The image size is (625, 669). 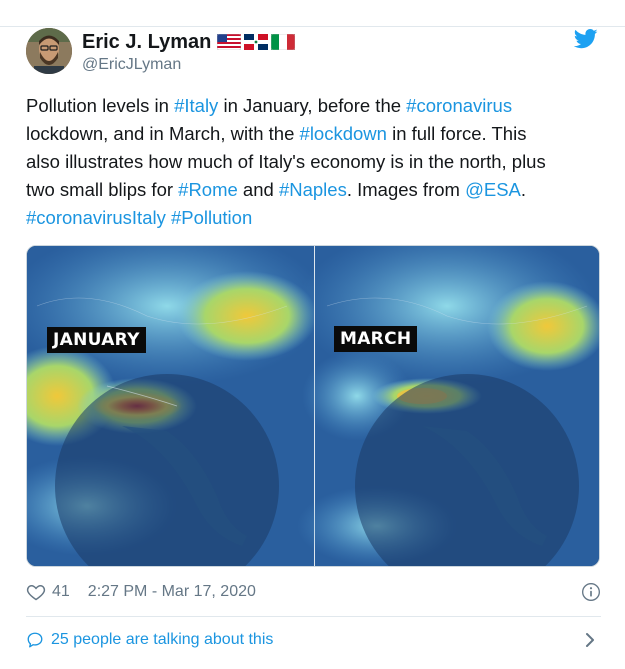 I want to click on hashtag-link: #coronavirusItaly, so click(x=96, y=217).